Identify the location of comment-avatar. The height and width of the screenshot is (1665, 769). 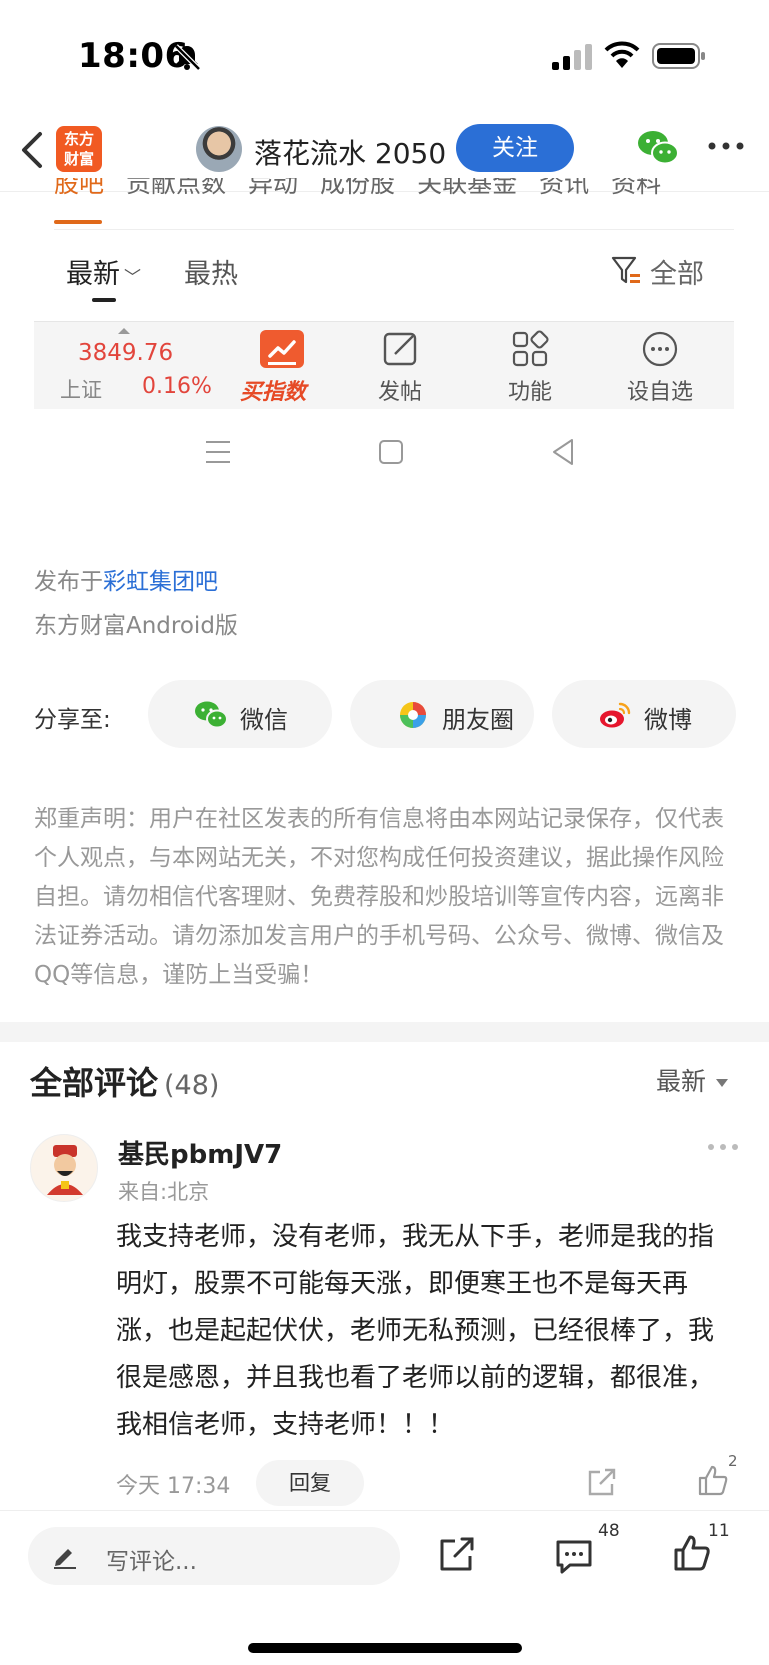
(64, 1168).